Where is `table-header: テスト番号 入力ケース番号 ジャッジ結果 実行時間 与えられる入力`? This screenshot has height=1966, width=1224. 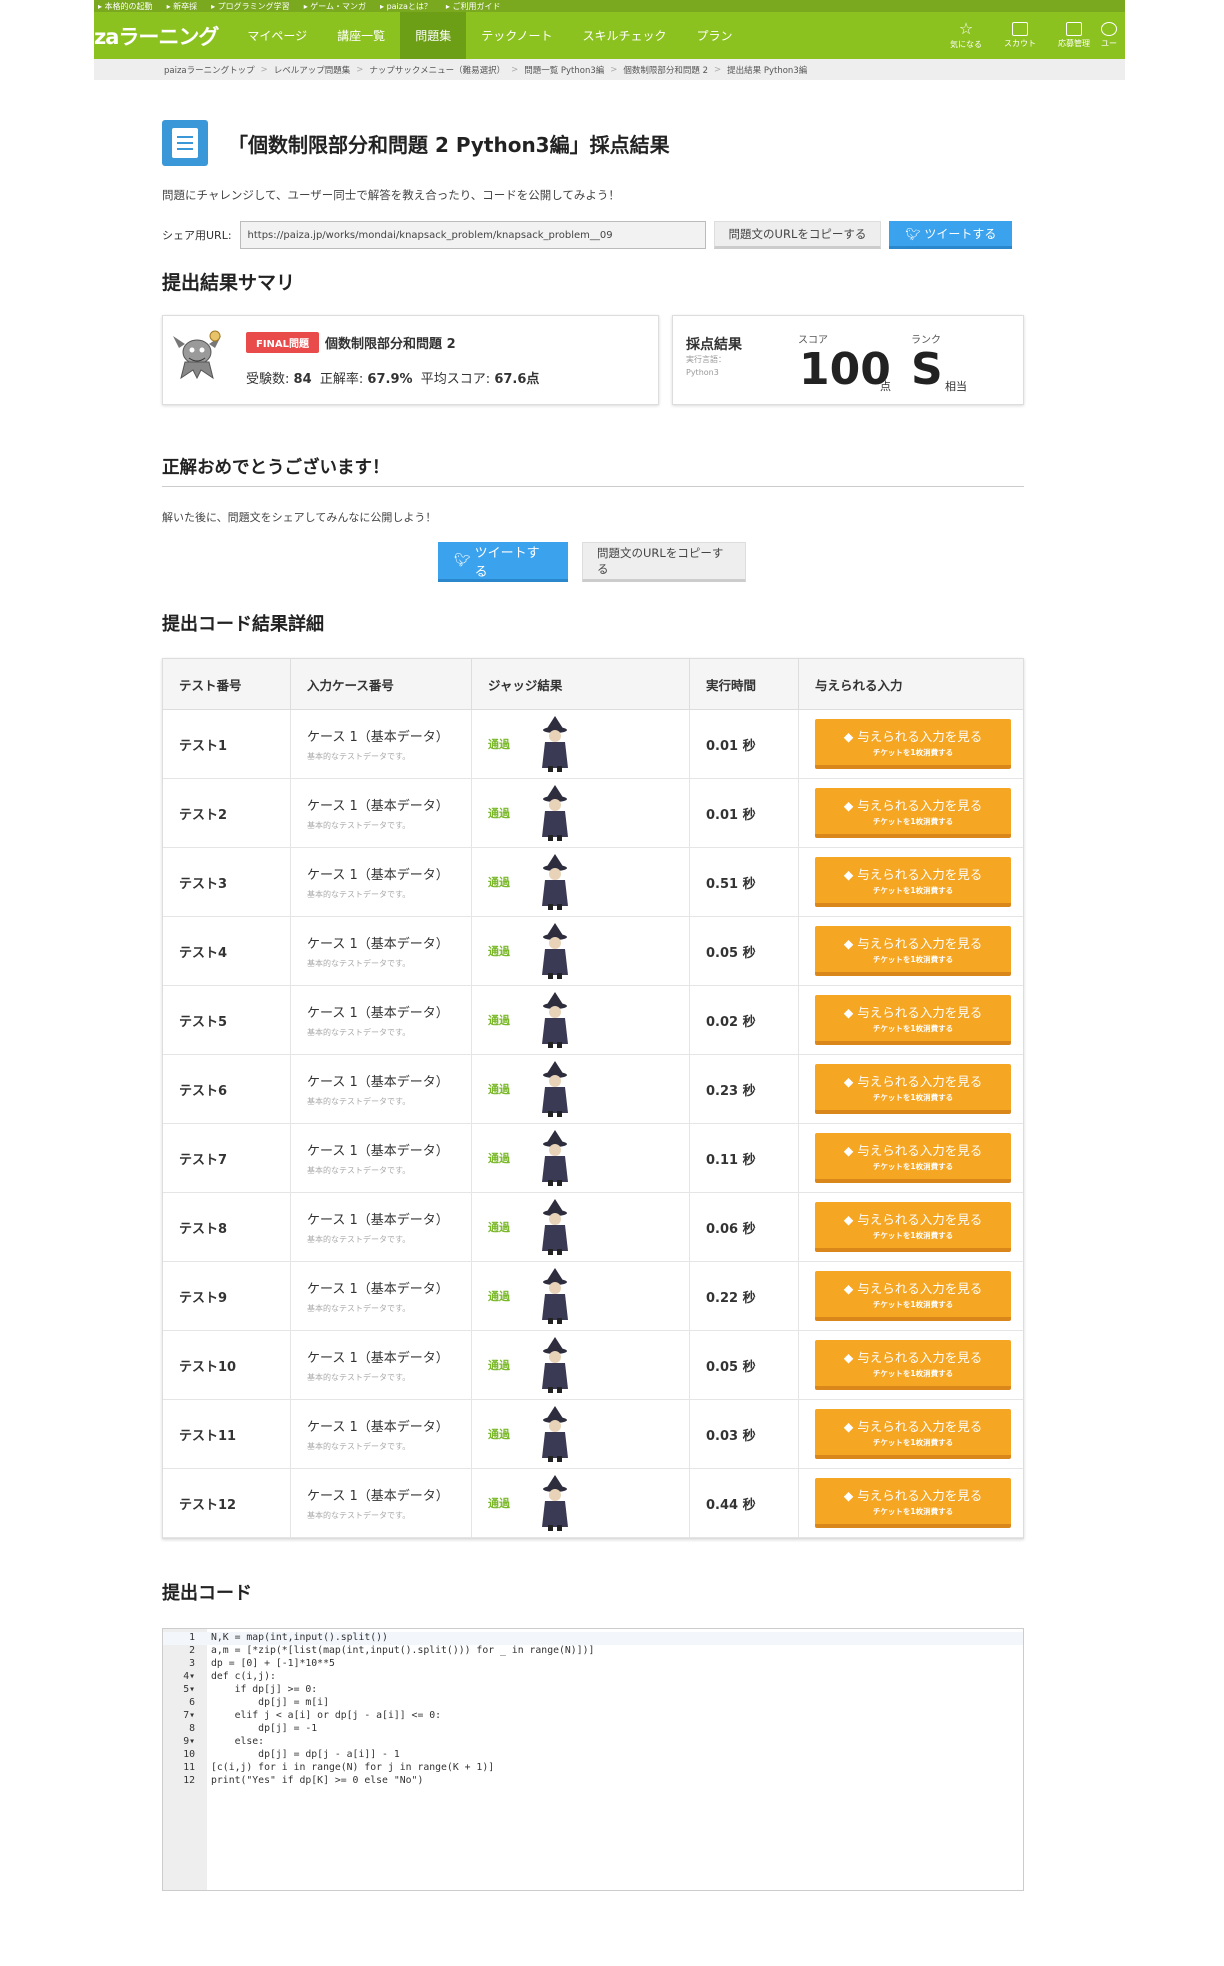
table-header: テスト番号 入力ケース番号 ジャッジ結果 実行時間 与えられる入力 is located at coordinates (593, 684).